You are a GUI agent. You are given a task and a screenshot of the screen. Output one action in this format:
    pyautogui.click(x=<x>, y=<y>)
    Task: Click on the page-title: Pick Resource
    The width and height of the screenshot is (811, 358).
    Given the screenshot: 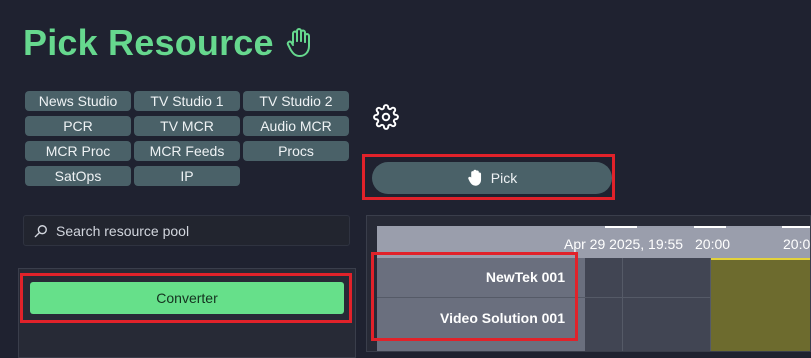 What is the action you would take?
    pyautogui.click(x=167, y=43)
    